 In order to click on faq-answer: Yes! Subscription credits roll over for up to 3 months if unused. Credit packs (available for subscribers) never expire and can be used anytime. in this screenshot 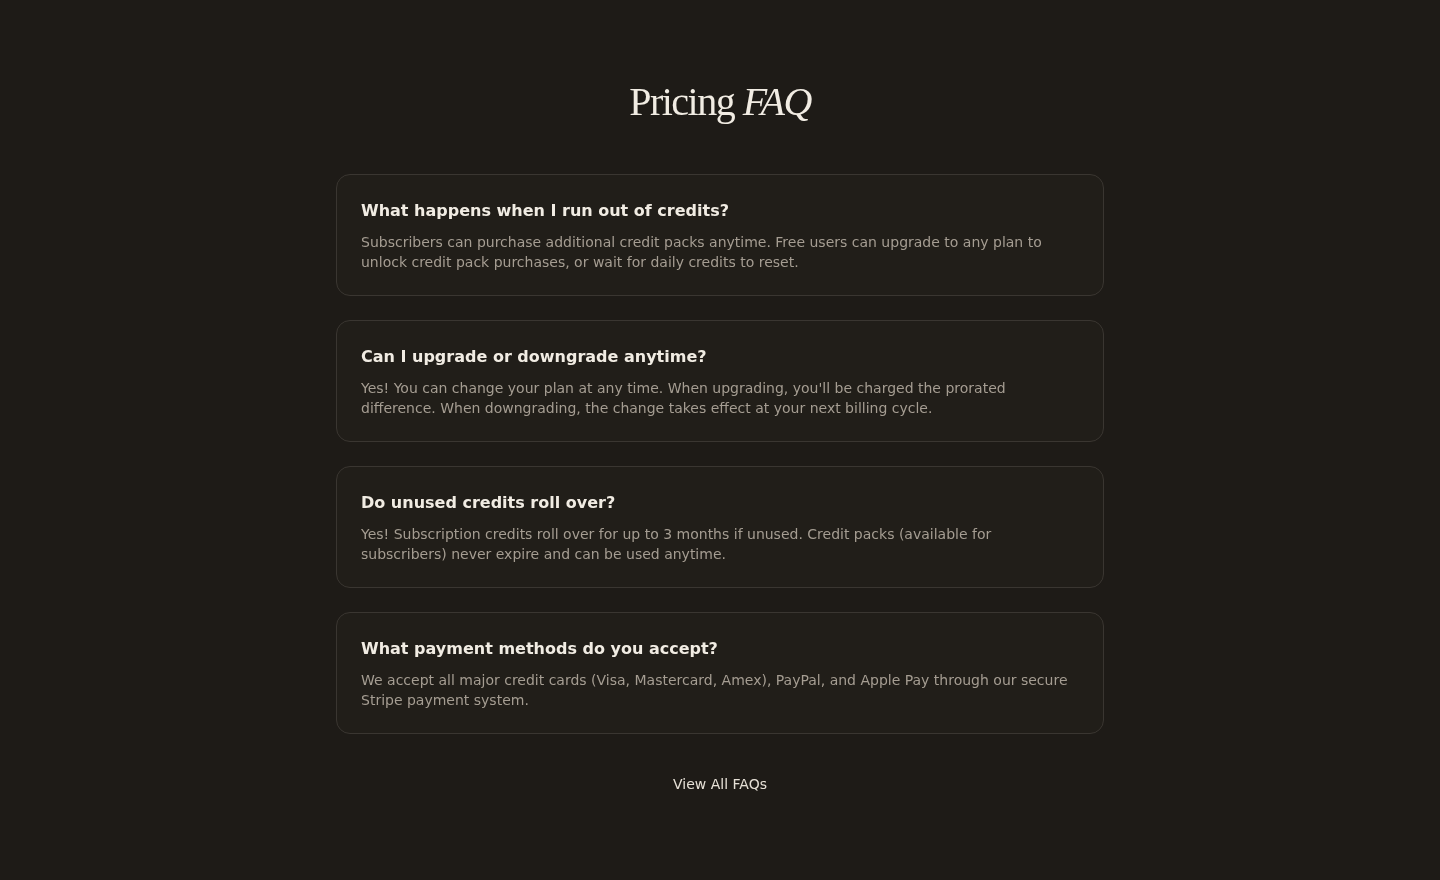, I will do `click(677, 544)`.